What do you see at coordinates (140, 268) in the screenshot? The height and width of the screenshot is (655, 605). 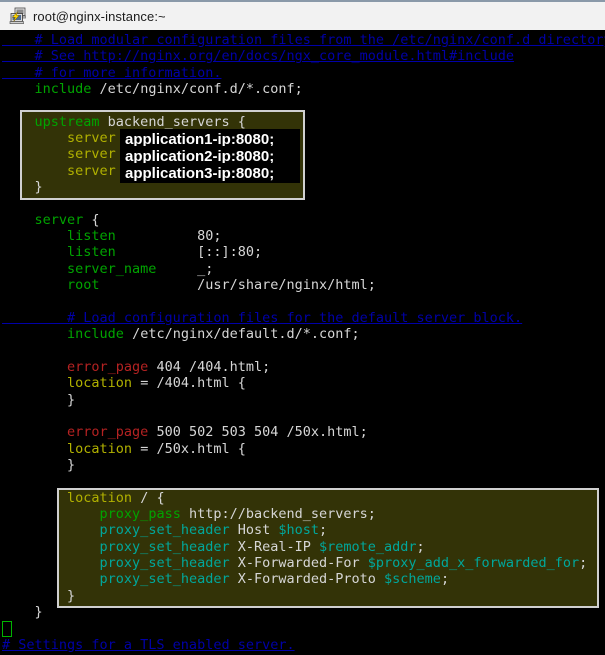 I see `code-line: server_name _;` at bounding box center [140, 268].